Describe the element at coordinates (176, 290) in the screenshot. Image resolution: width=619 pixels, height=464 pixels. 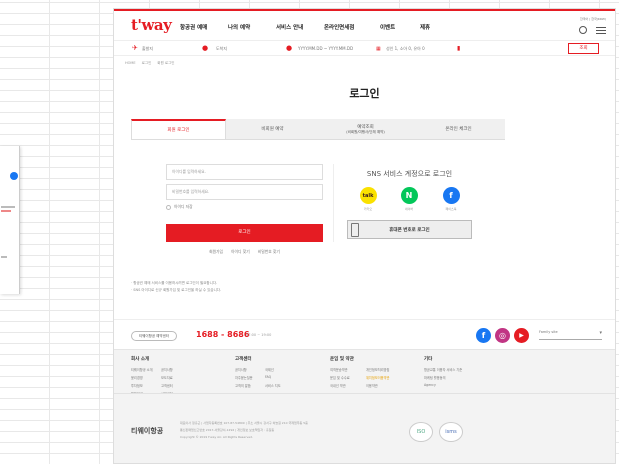
I see `note-line: · SNS 아이디로 신규 회원가입 및 로그인을 하실 수 있습니다.` at that location.